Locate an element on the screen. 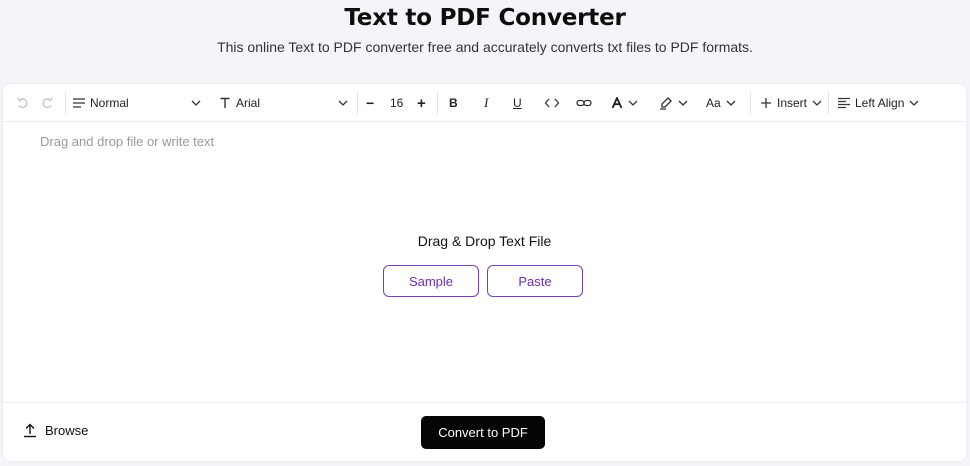 This screenshot has height=466, width=970. browse-button: Browse is located at coordinates (55, 430).